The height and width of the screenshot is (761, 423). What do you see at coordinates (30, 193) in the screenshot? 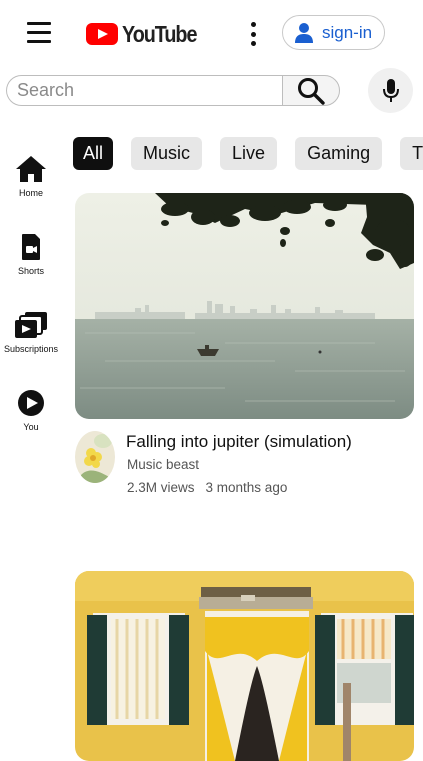
I see `sidebar-item-label: Home` at bounding box center [30, 193].